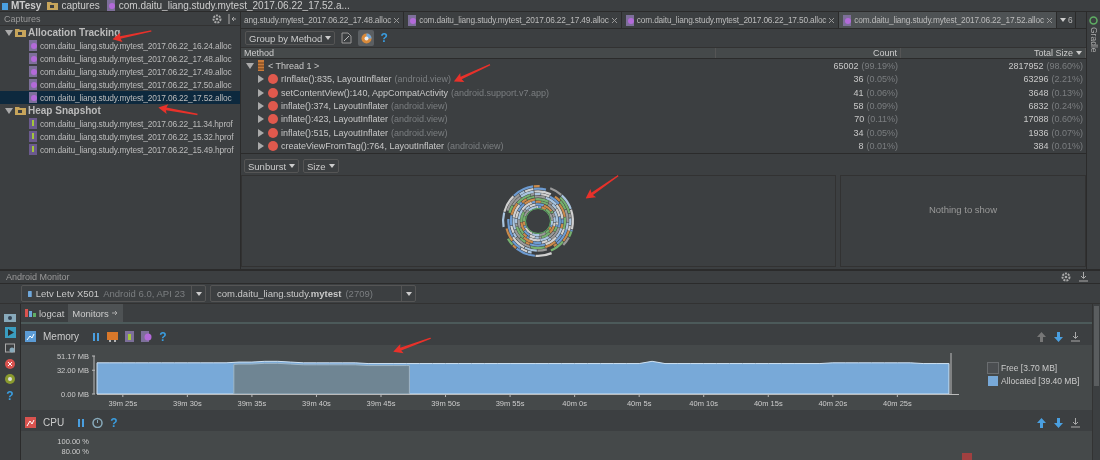 This screenshot has width=1100, height=460. I want to click on column-header: Count, so click(808, 53).